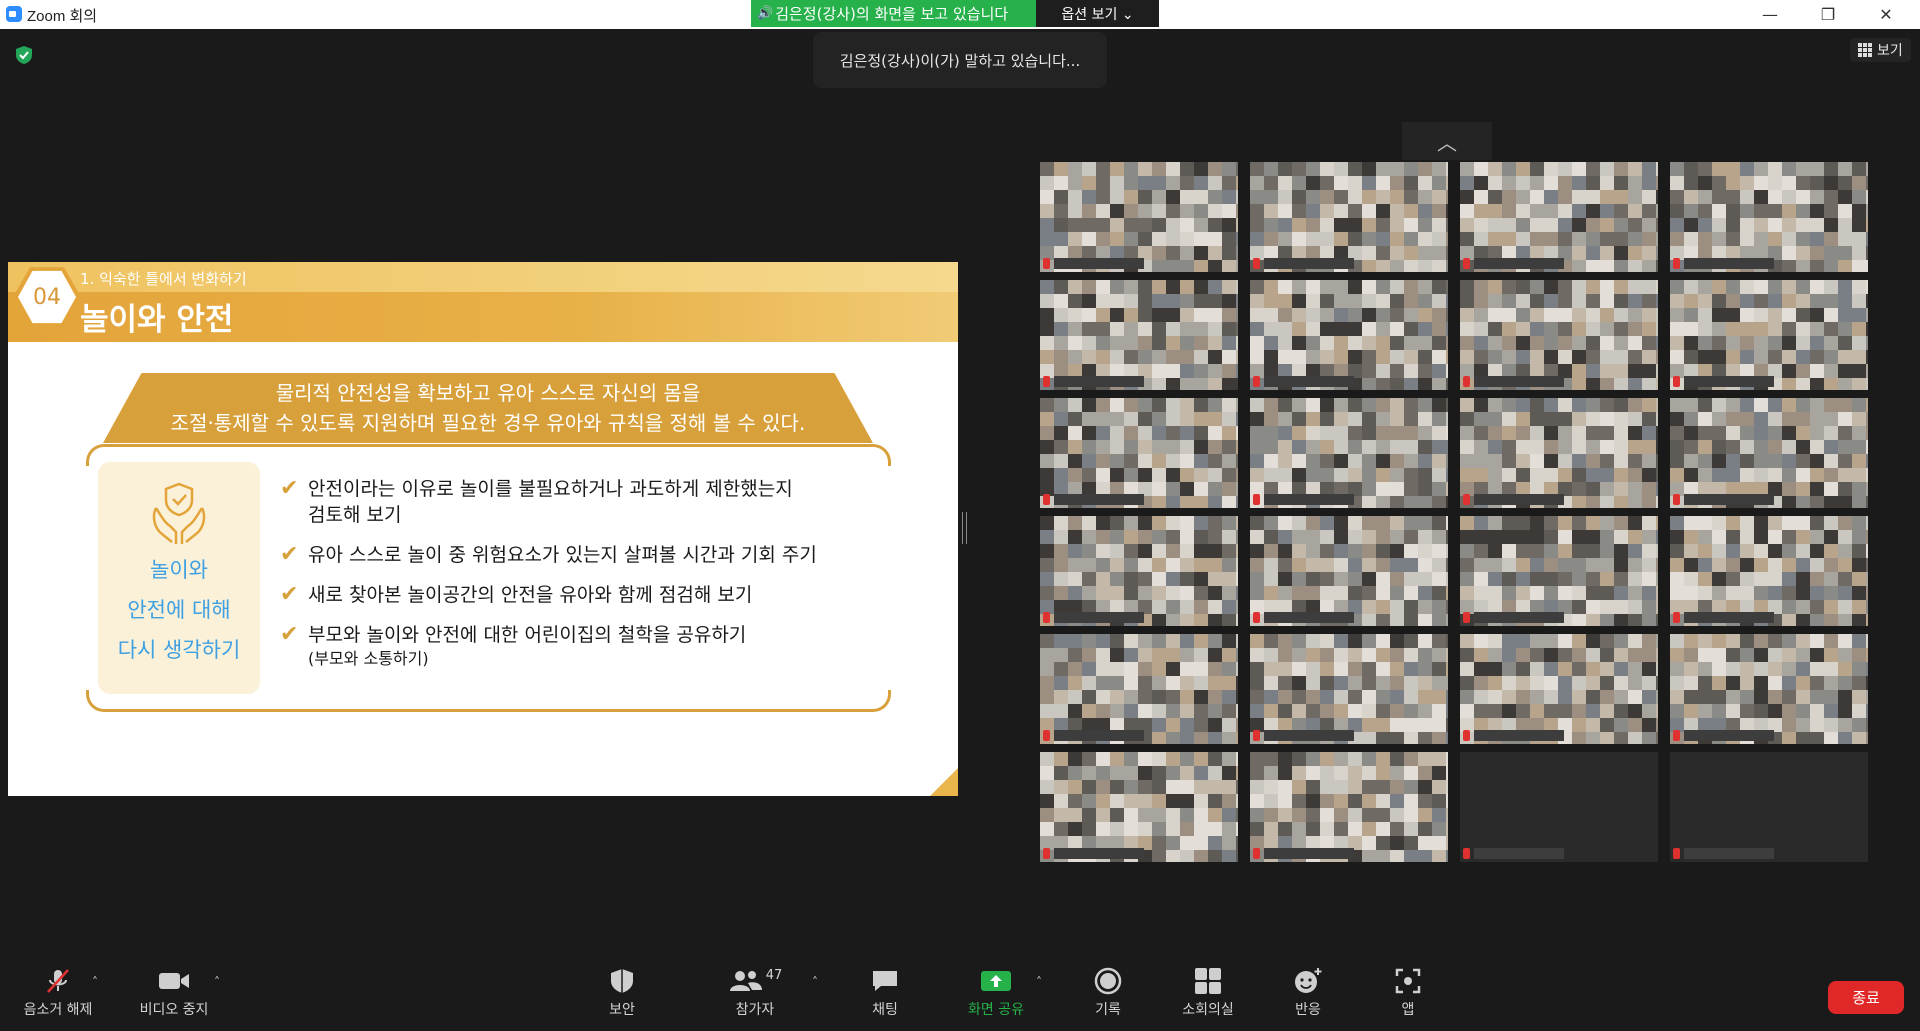 The height and width of the screenshot is (1031, 1920). I want to click on reactions-button: 반응, so click(1308, 992).